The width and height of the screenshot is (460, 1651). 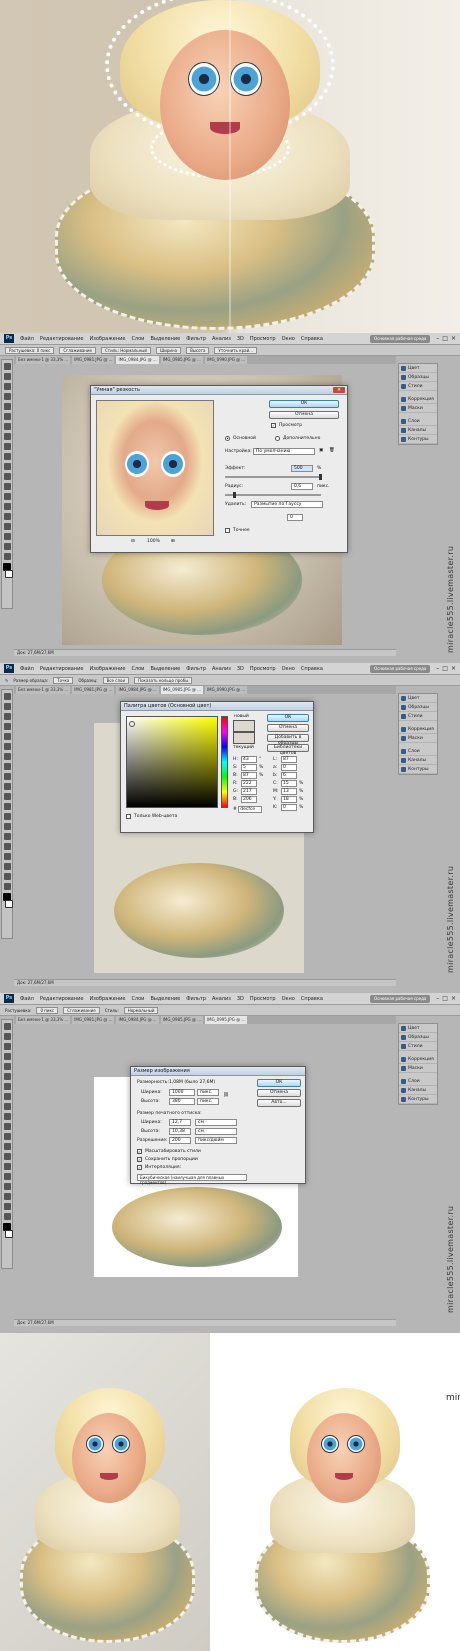 What do you see at coordinates (141, 1010) in the screenshot?
I see `style-select: Нормальный` at bounding box center [141, 1010].